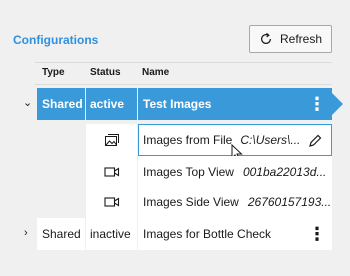 The image size is (350, 276). Describe the element at coordinates (337, 104) in the screenshot. I see `selection-pointer` at that location.